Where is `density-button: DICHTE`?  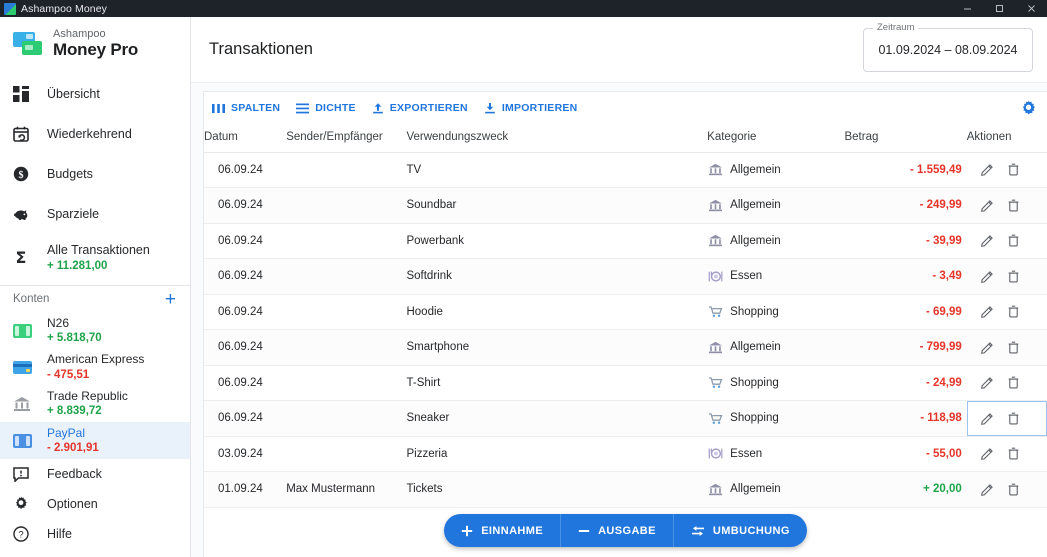 density-button: DICHTE is located at coordinates (326, 108).